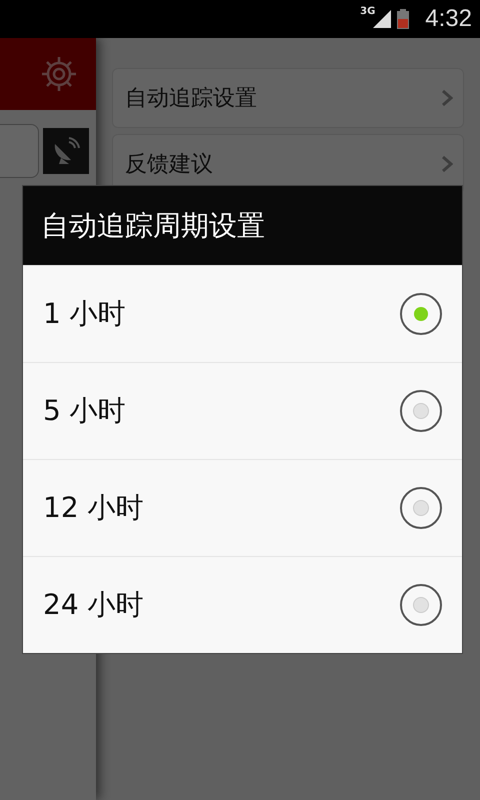  I want to click on option-label: 5 小时, so click(84, 411).